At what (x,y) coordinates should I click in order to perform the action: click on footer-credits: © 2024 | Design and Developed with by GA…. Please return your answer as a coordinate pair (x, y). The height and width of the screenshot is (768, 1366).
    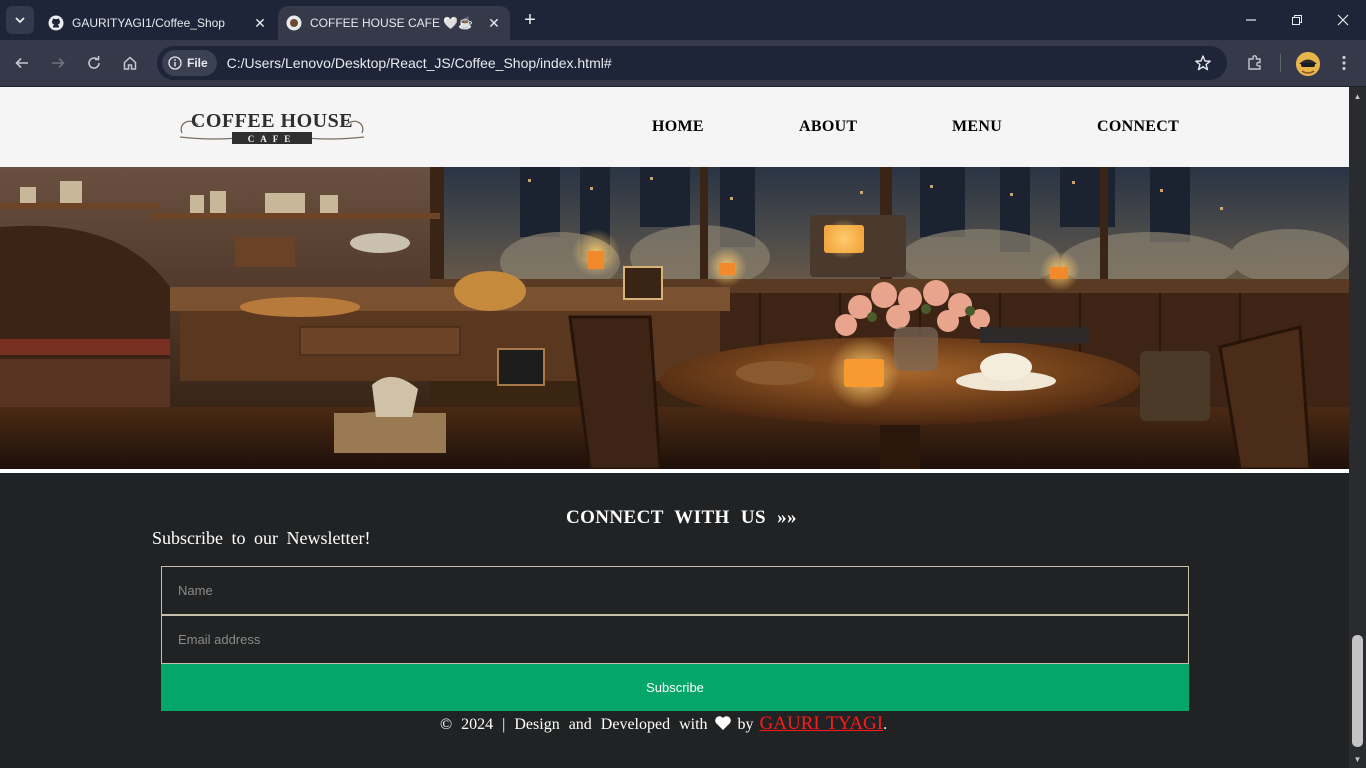
    Looking at the image, I should click on (663, 724).